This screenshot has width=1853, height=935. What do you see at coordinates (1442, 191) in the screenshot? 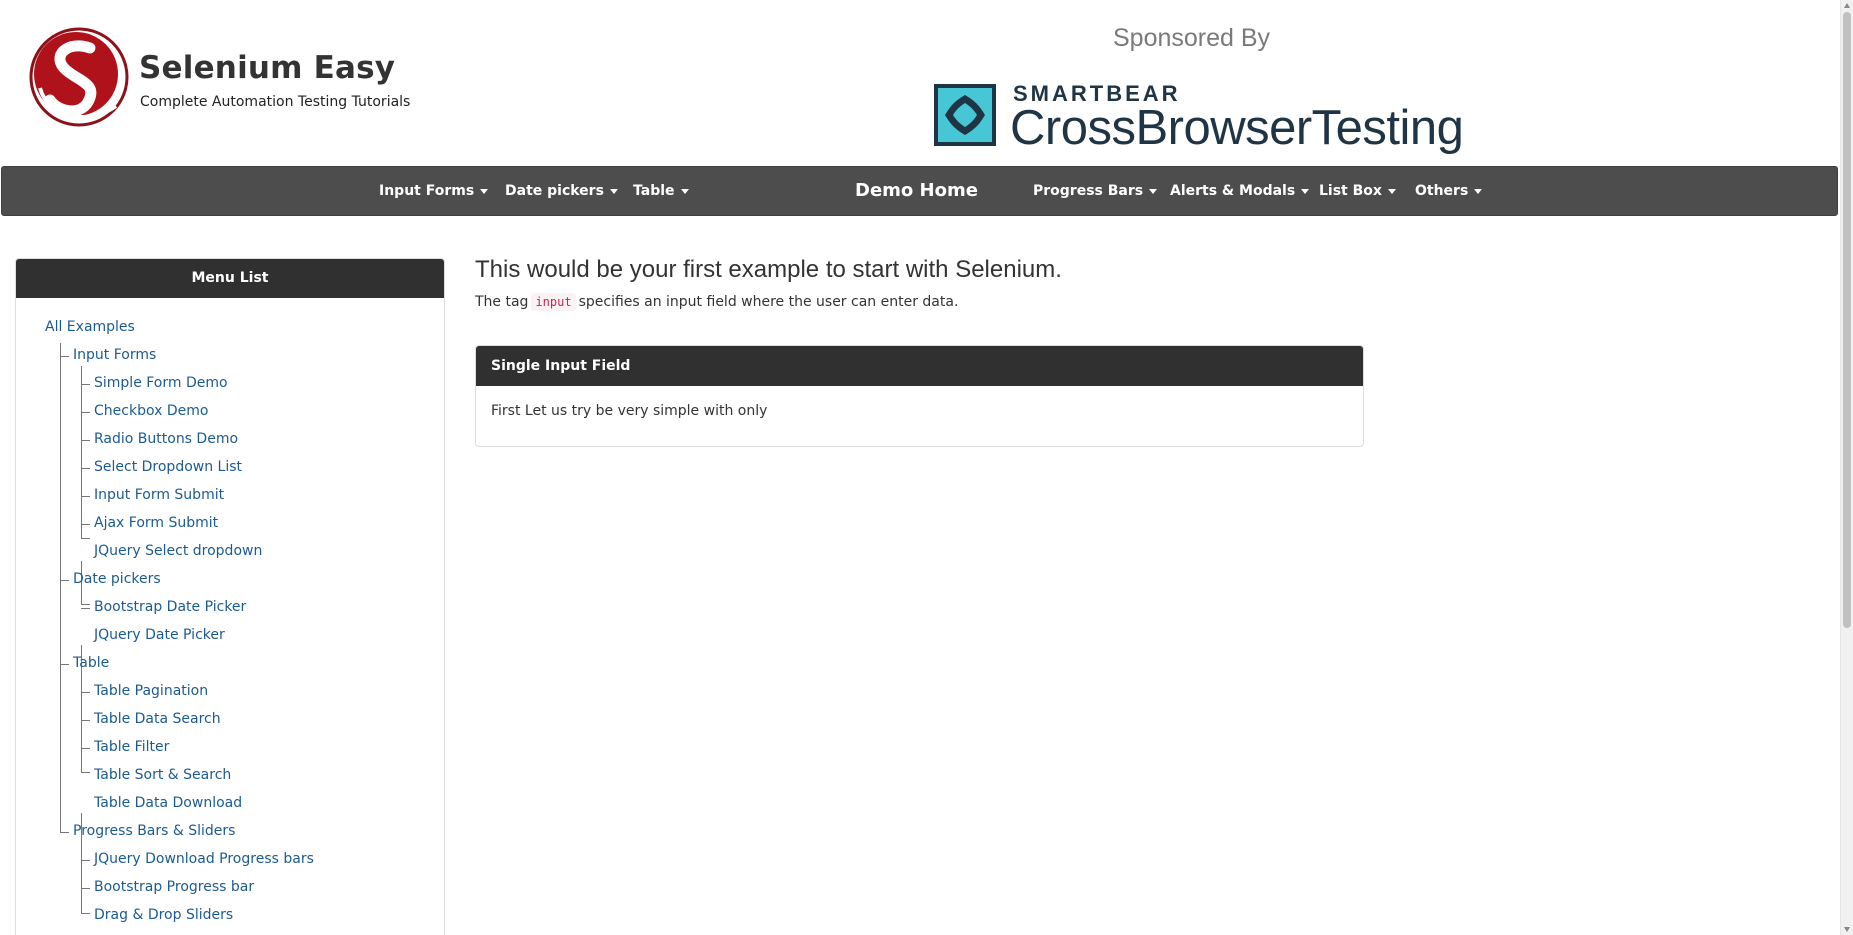
I see `nav-others-label: Others` at bounding box center [1442, 191].